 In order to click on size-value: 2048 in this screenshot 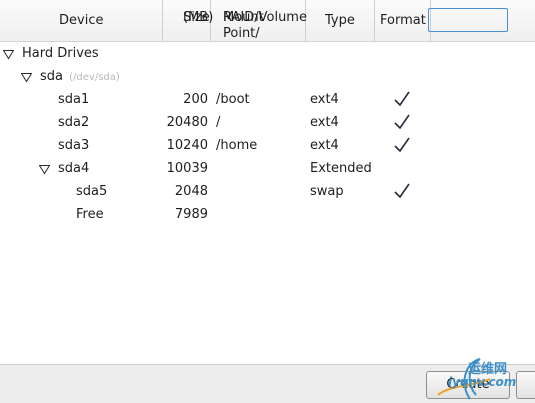, I will do `click(191, 191)`.